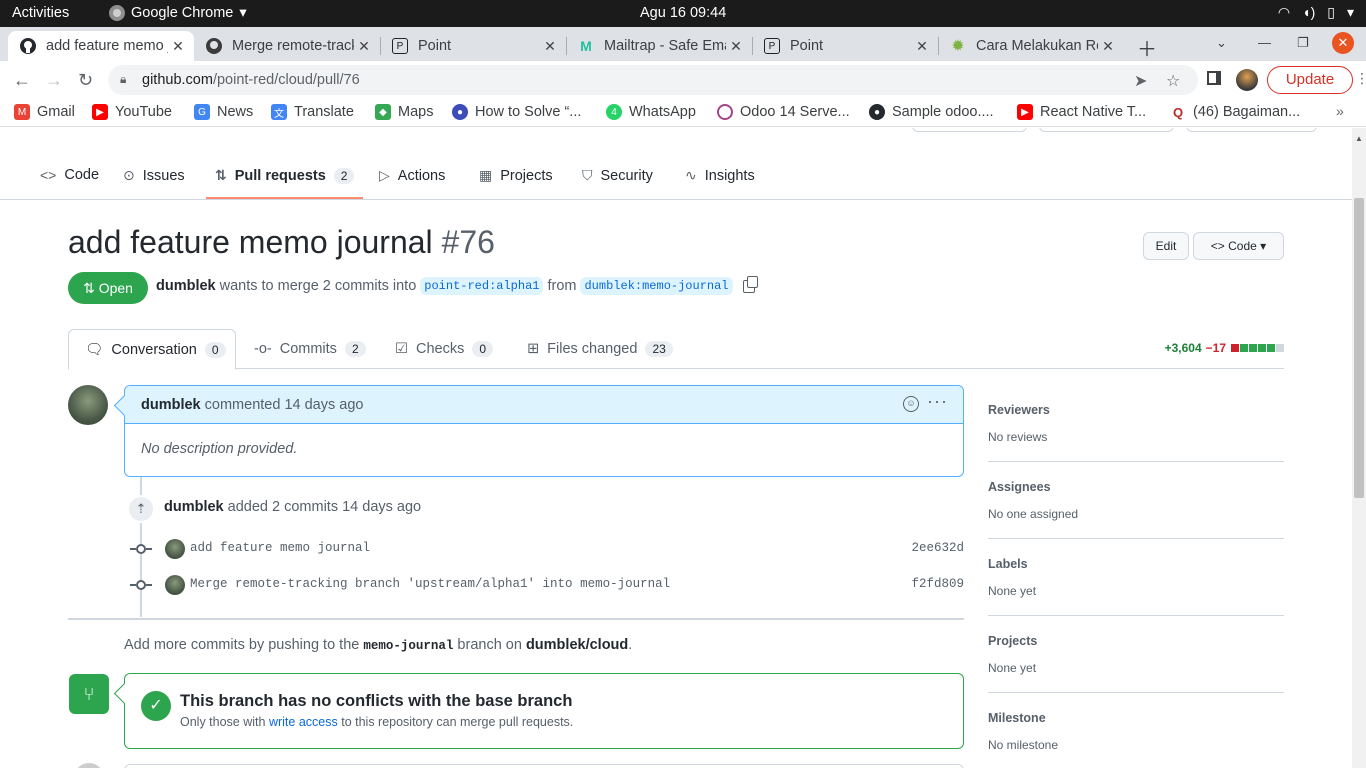 The height and width of the screenshot is (768, 1366). What do you see at coordinates (40, 13) in the screenshot?
I see `activities-button: Activities` at bounding box center [40, 13].